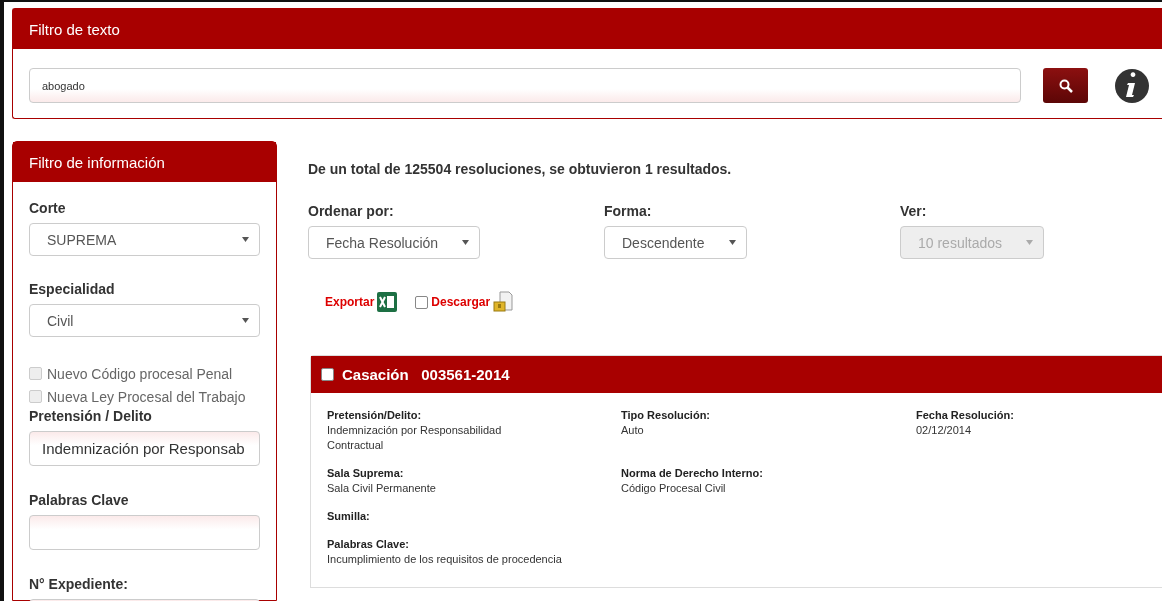 The width and height of the screenshot is (1162, 601). I want to click on field-label: Sala Suprema:, so click(366, 473).